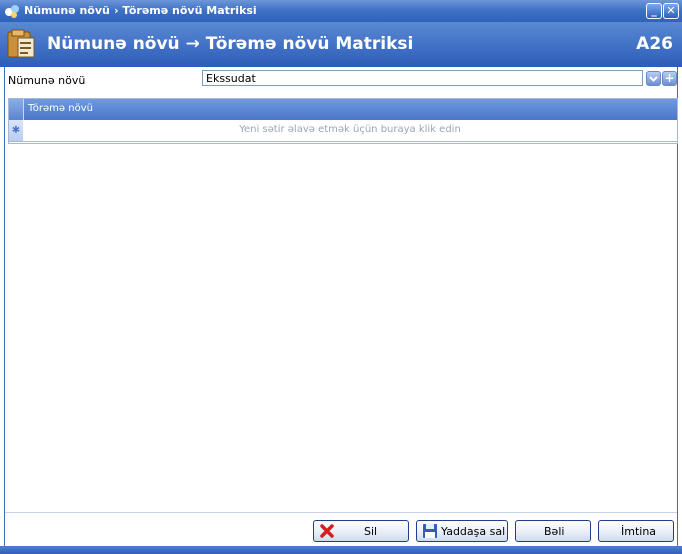 The image size is (682, 554). I want to click on close-icon: ✕, so click(671, 10).